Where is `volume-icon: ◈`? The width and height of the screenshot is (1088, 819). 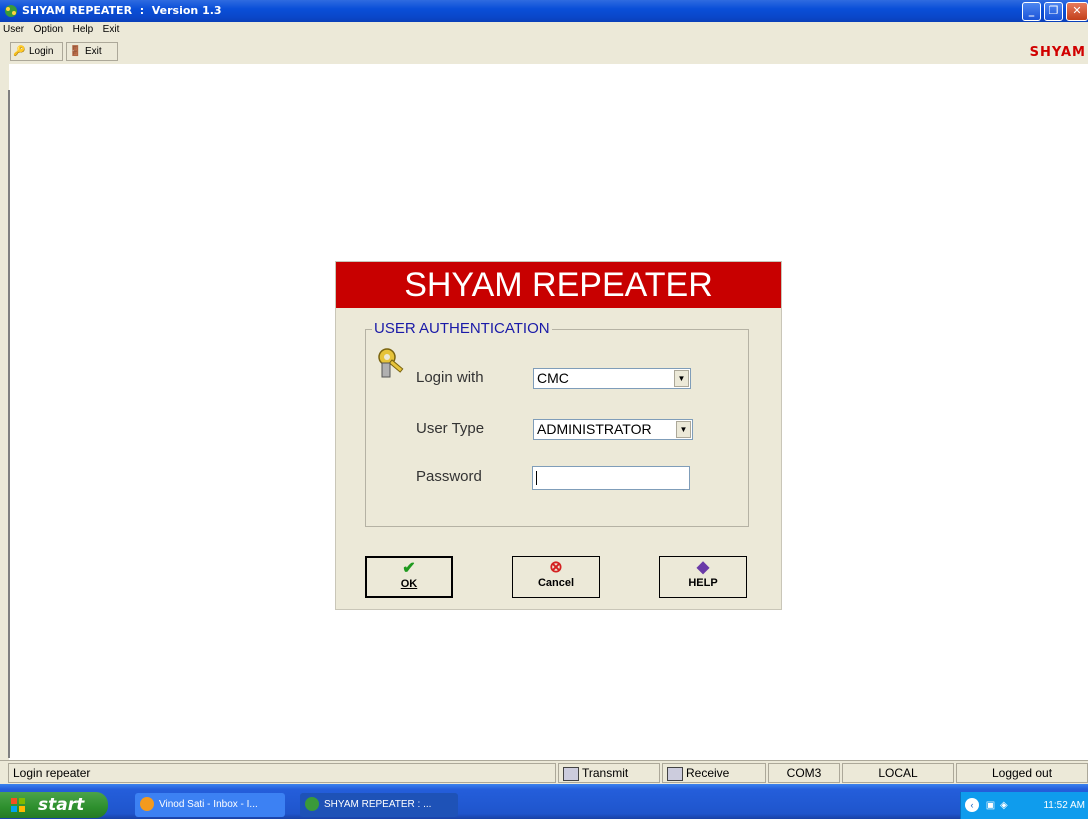 volume-icon: ◈ is located at coordinates (1004, 805).